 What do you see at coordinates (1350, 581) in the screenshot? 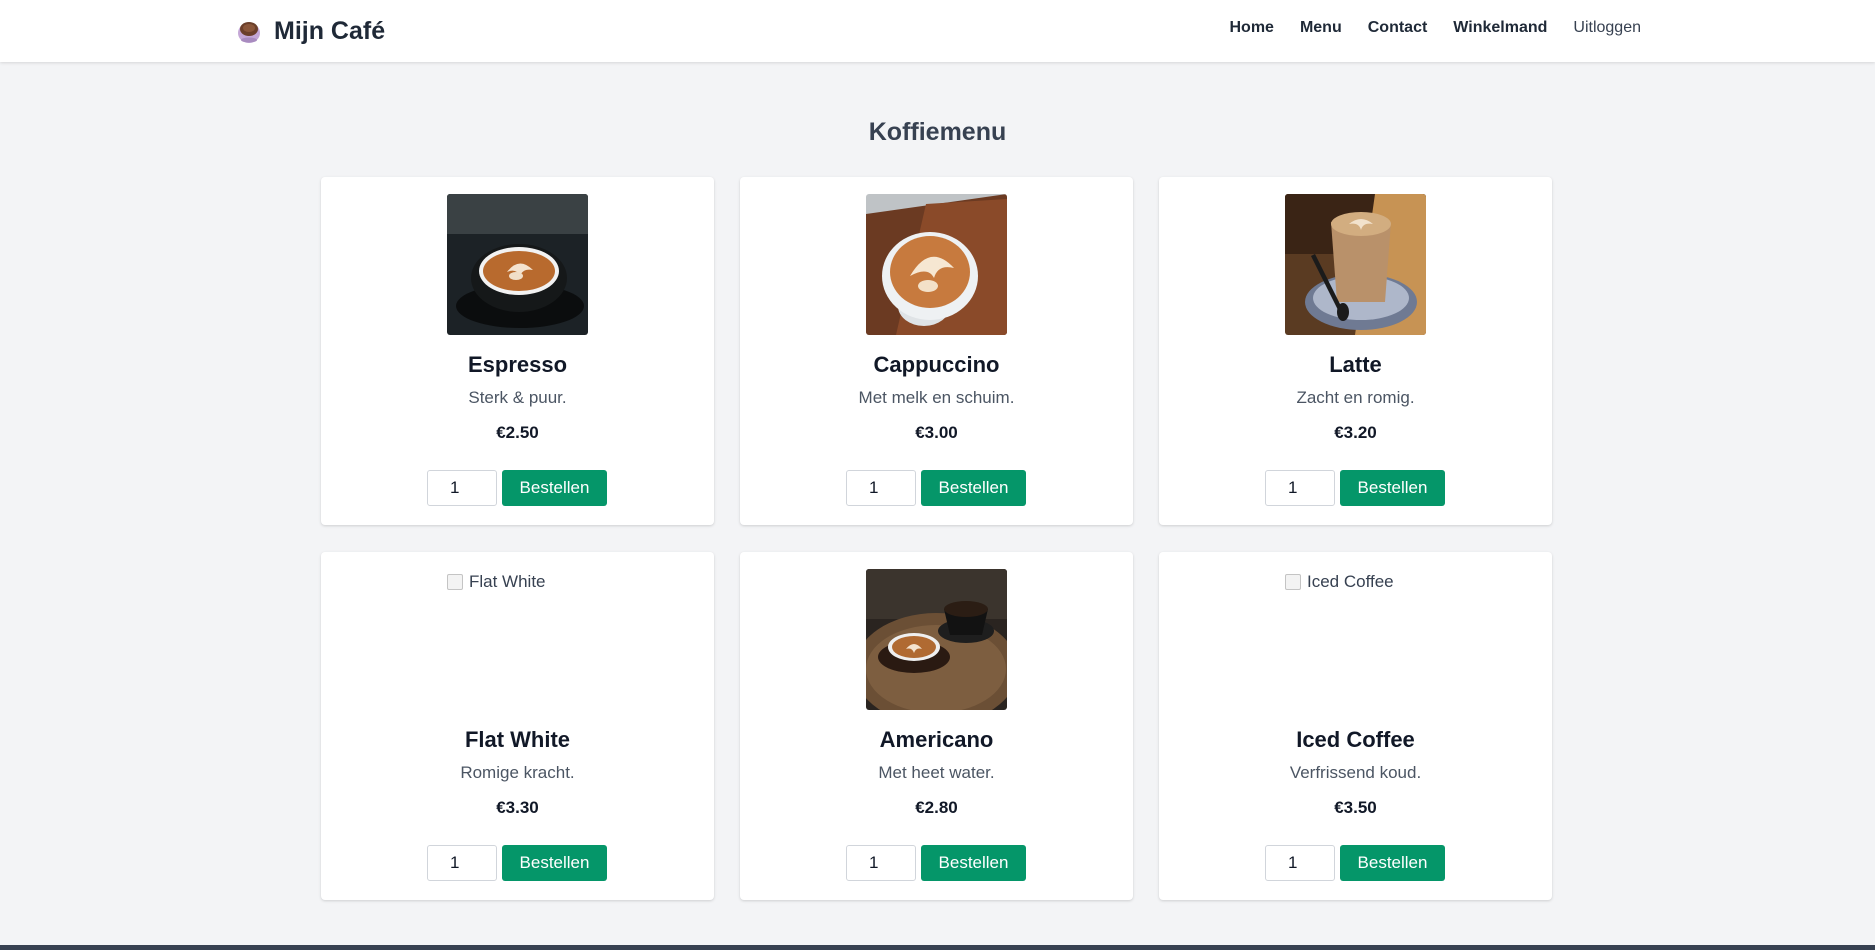
I see `image-alt-text: Iced Coffee` at bounding box center [1350, 581].